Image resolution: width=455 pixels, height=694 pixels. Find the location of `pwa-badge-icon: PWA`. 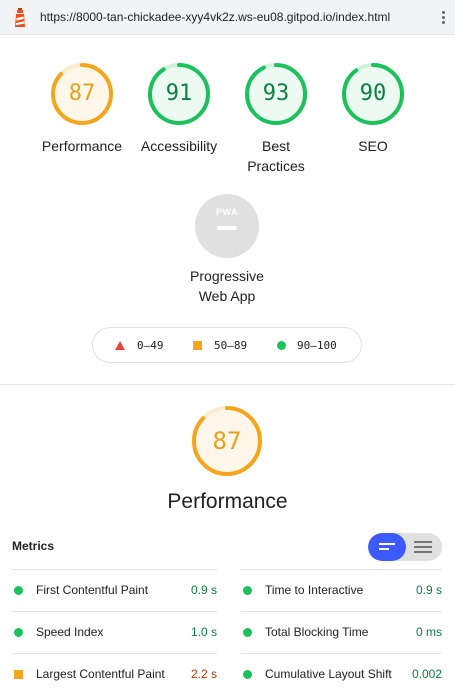

pwa-badge-icon: PWA is located at coordinates (227, 226).